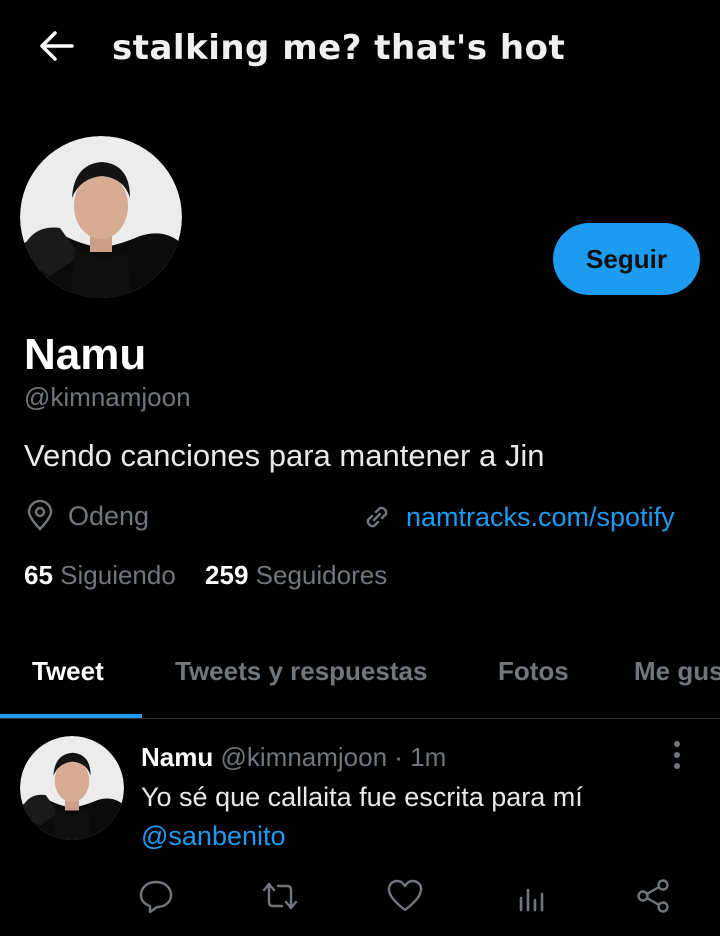 This screenshot has width=720, height=936. I want to click on followers-count: 259, so click(227, 575).